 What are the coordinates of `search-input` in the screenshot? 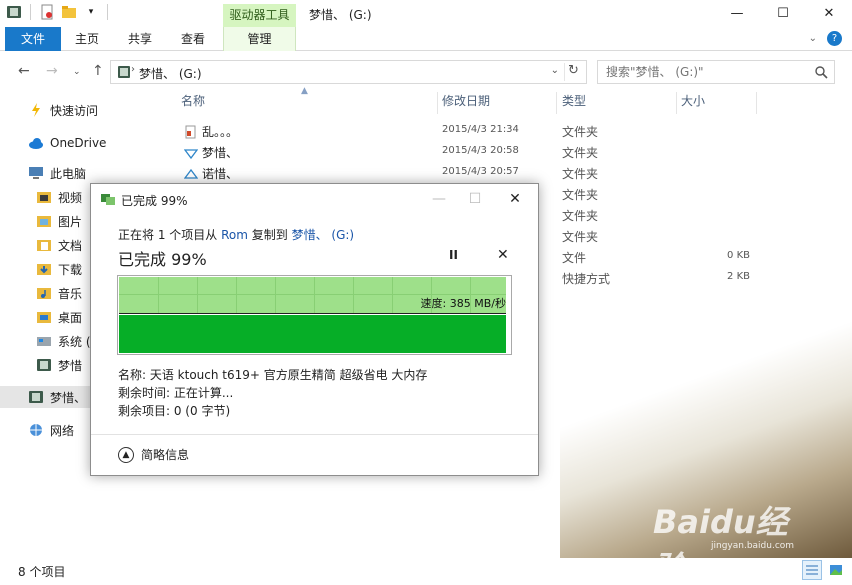 It's located at (700, 72).